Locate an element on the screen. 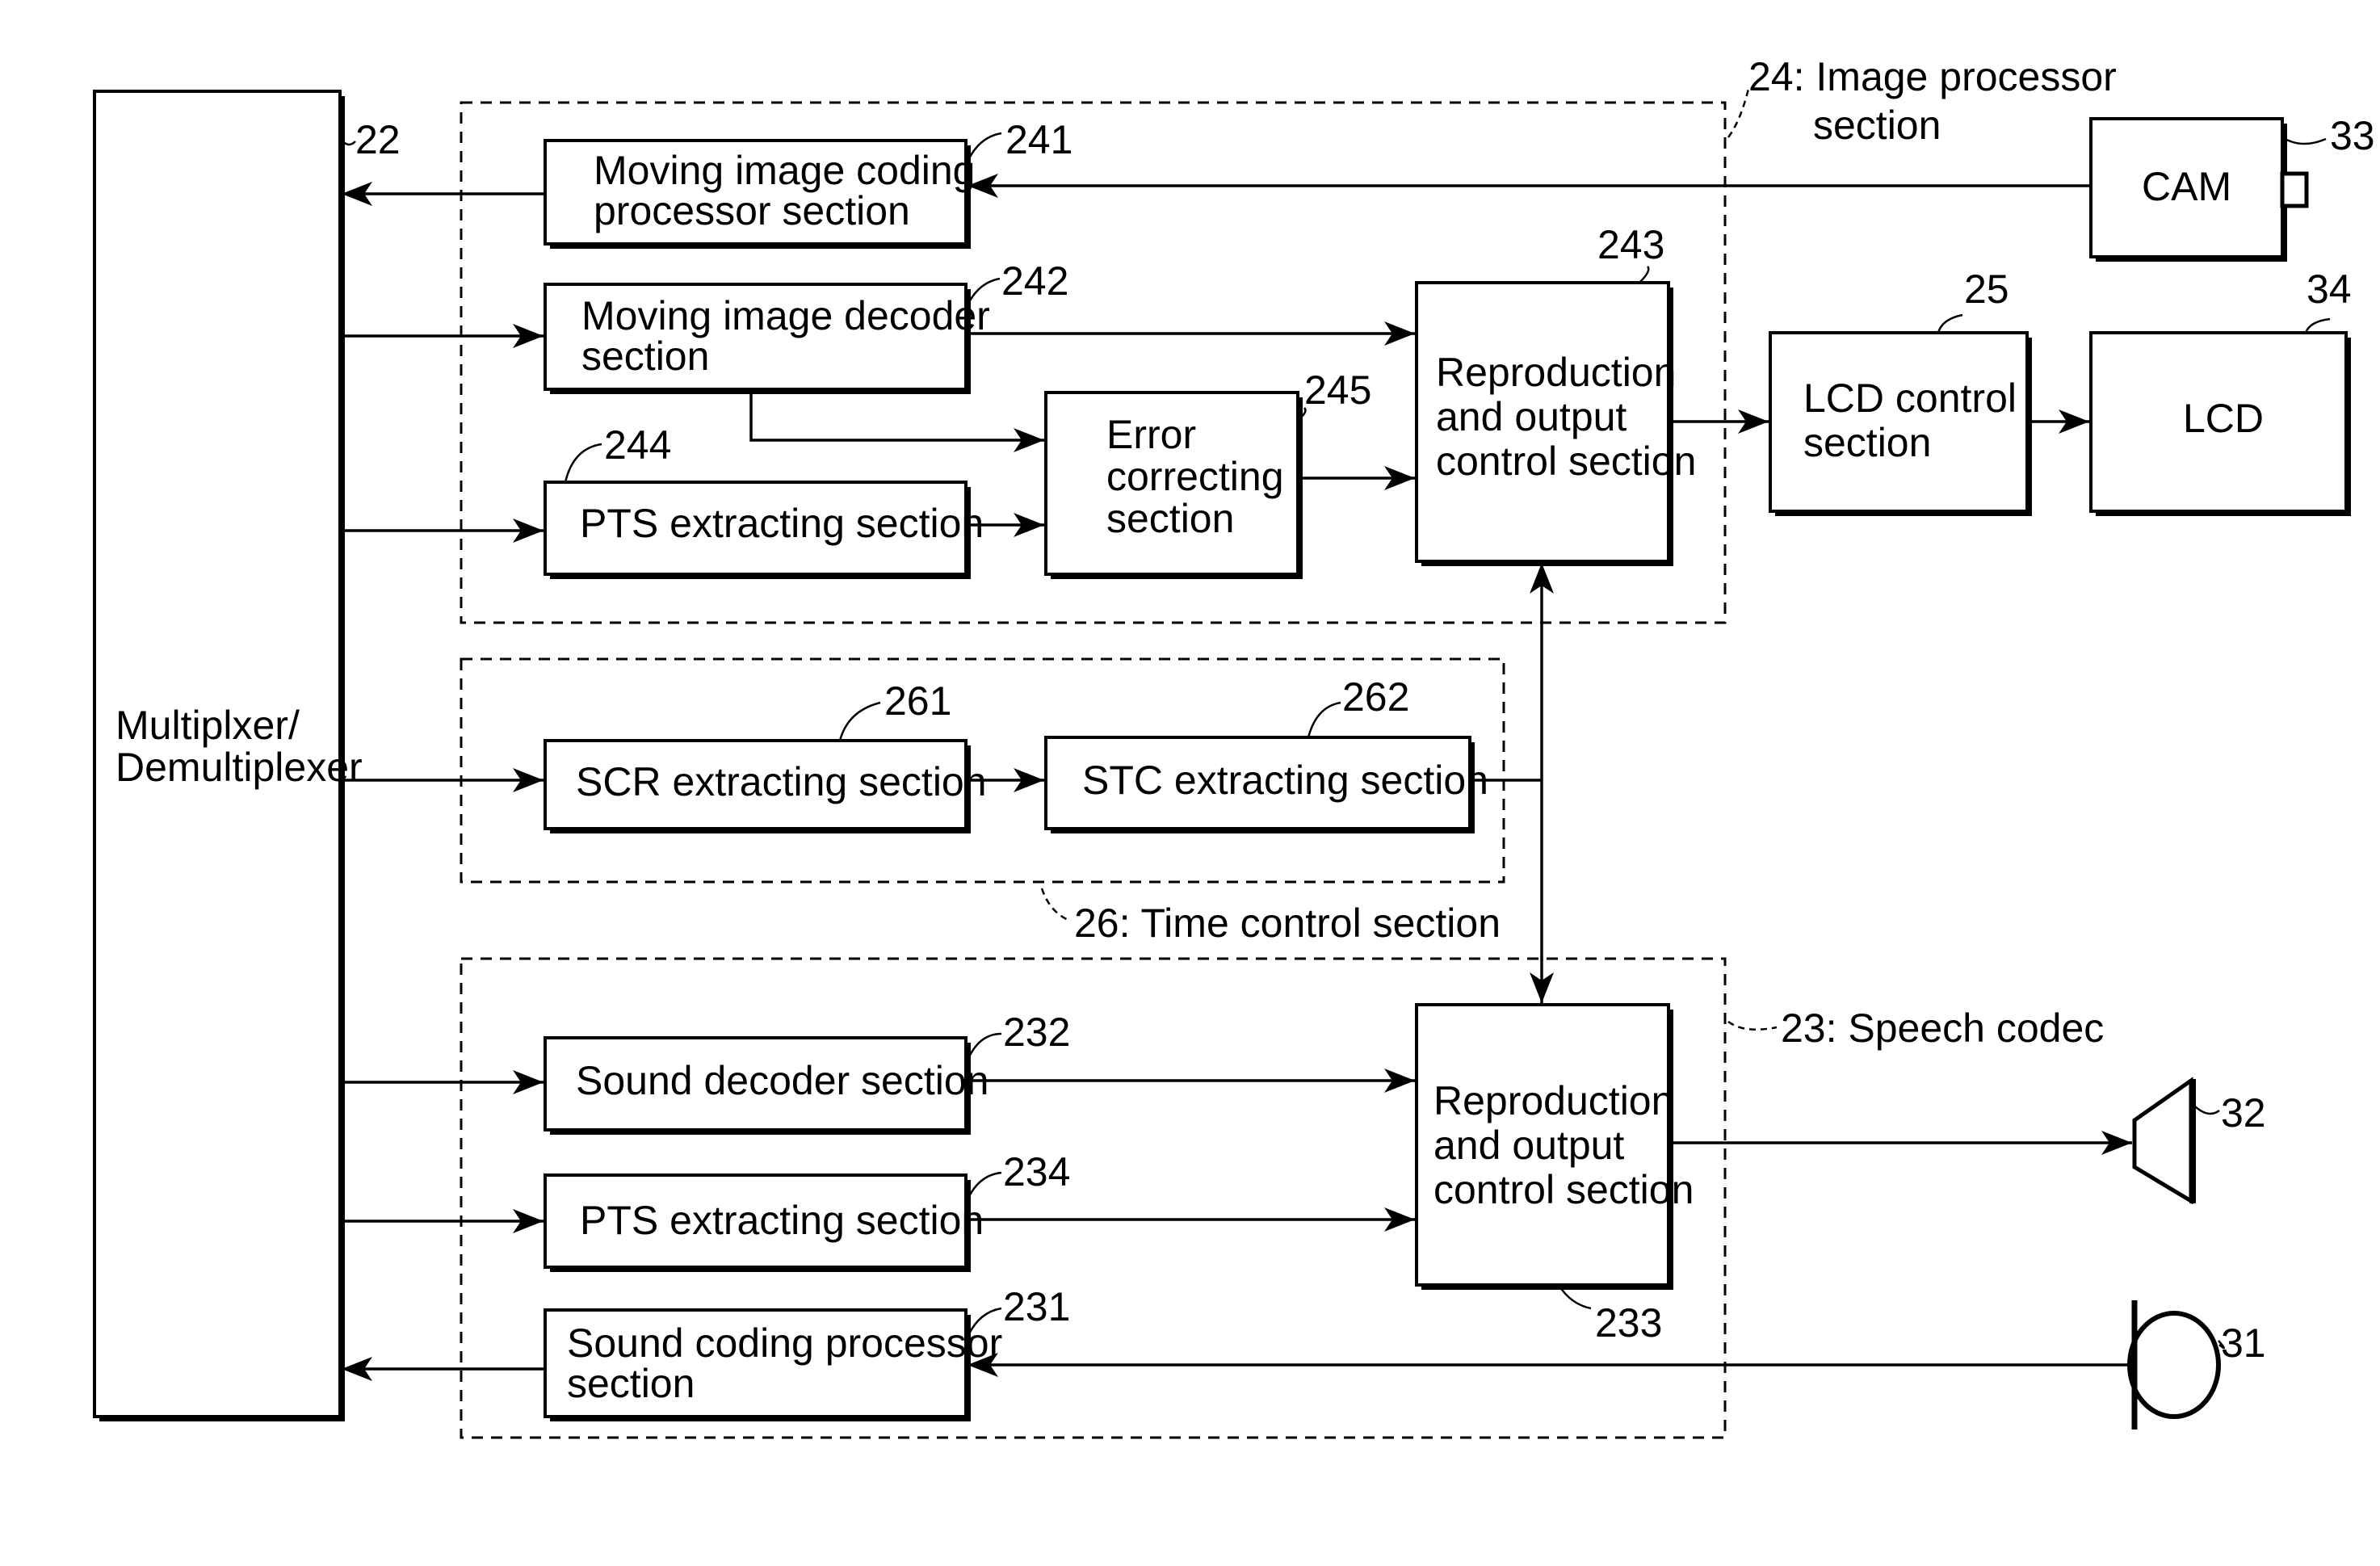  block-b234: PTS extracting section 234 is located at coordinates (807, 1211).